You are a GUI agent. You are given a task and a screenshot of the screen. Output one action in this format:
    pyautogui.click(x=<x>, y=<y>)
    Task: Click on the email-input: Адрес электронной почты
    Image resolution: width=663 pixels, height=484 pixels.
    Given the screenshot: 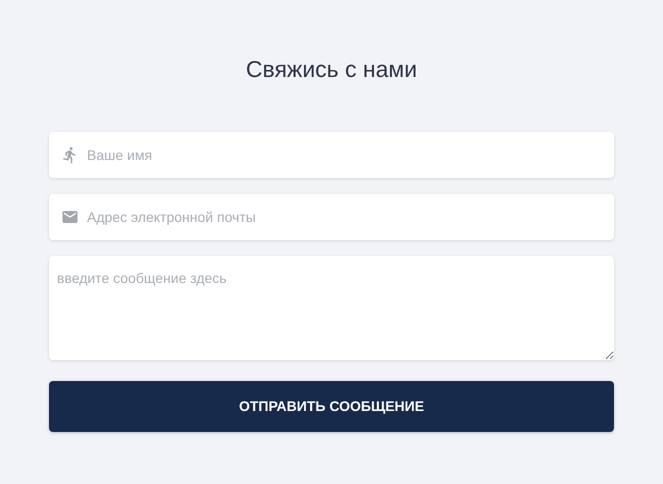 What is the action you would take?
    pyautogui.click(x=344, y=216)
    